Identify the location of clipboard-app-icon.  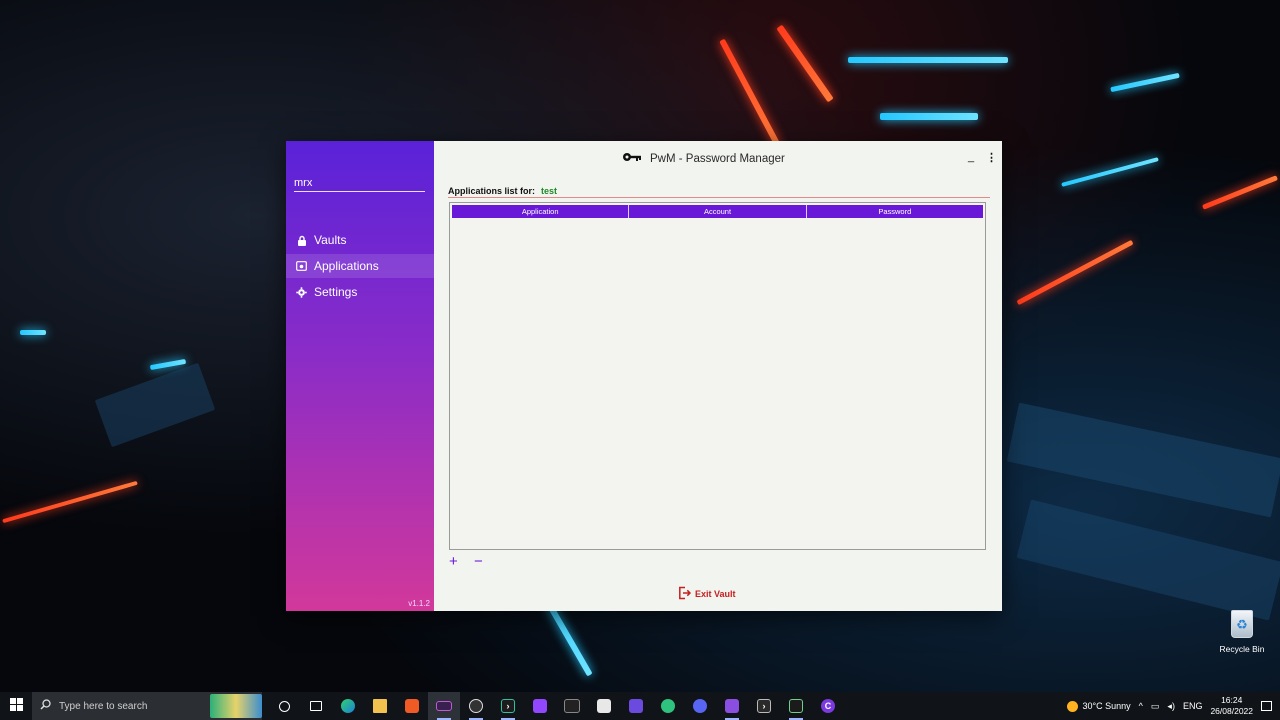
(796, 706).